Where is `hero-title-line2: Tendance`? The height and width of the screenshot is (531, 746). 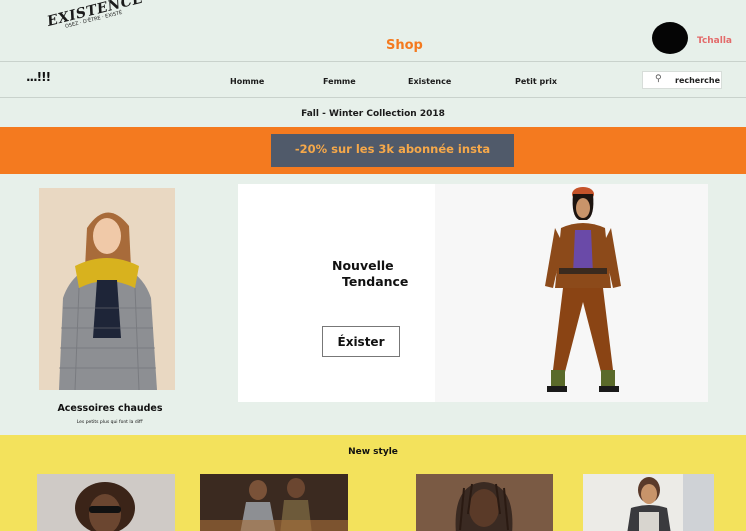 hero-title-line2: Tendance is located at coordinates (375, 281).